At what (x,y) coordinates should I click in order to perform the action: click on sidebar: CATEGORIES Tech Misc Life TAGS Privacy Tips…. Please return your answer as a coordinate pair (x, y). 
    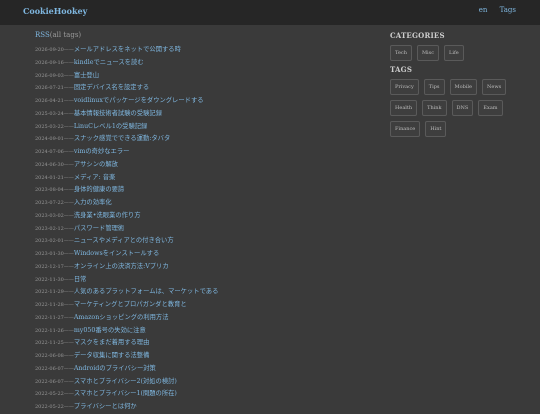
    Looking at the image, I should click on (455, 85).